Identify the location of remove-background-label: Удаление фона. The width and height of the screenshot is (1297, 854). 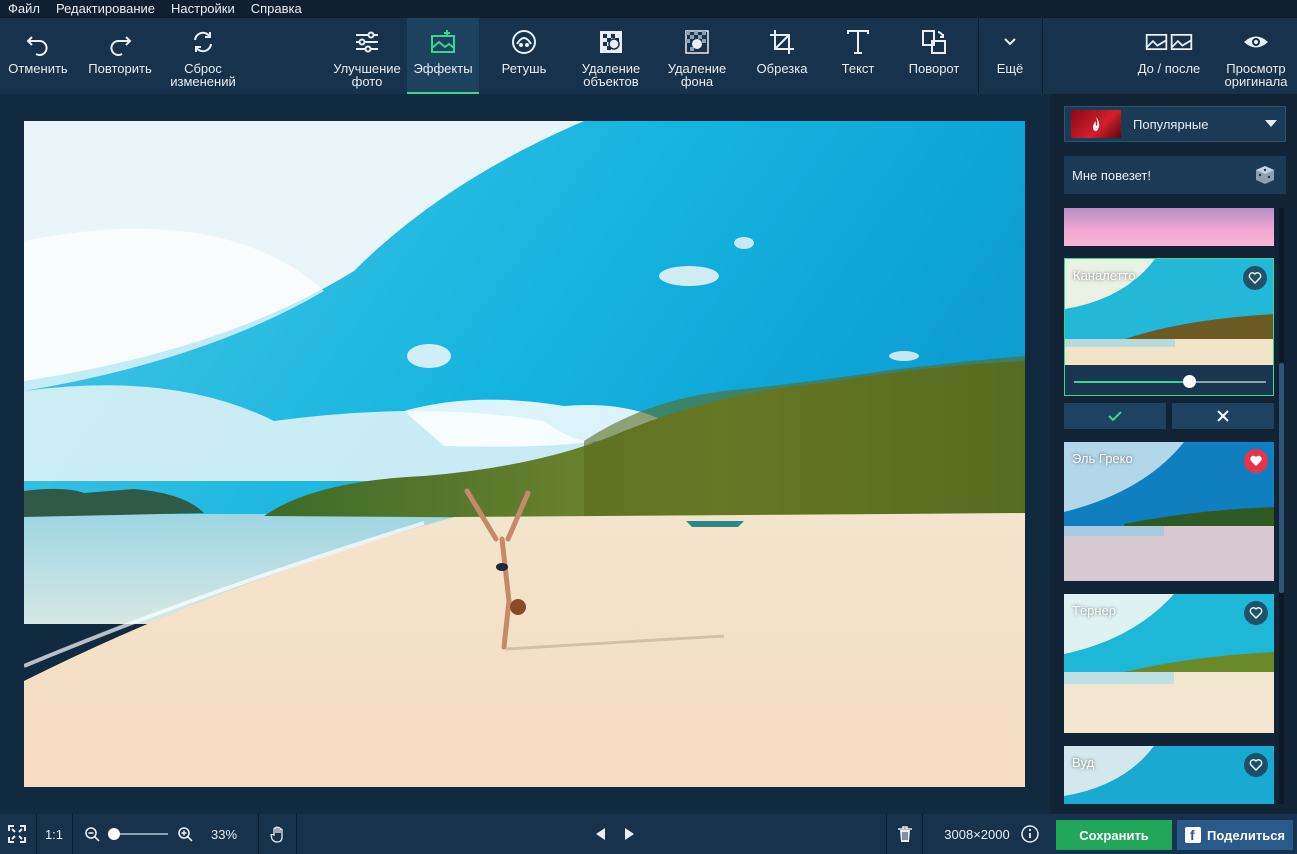
(697, 75).